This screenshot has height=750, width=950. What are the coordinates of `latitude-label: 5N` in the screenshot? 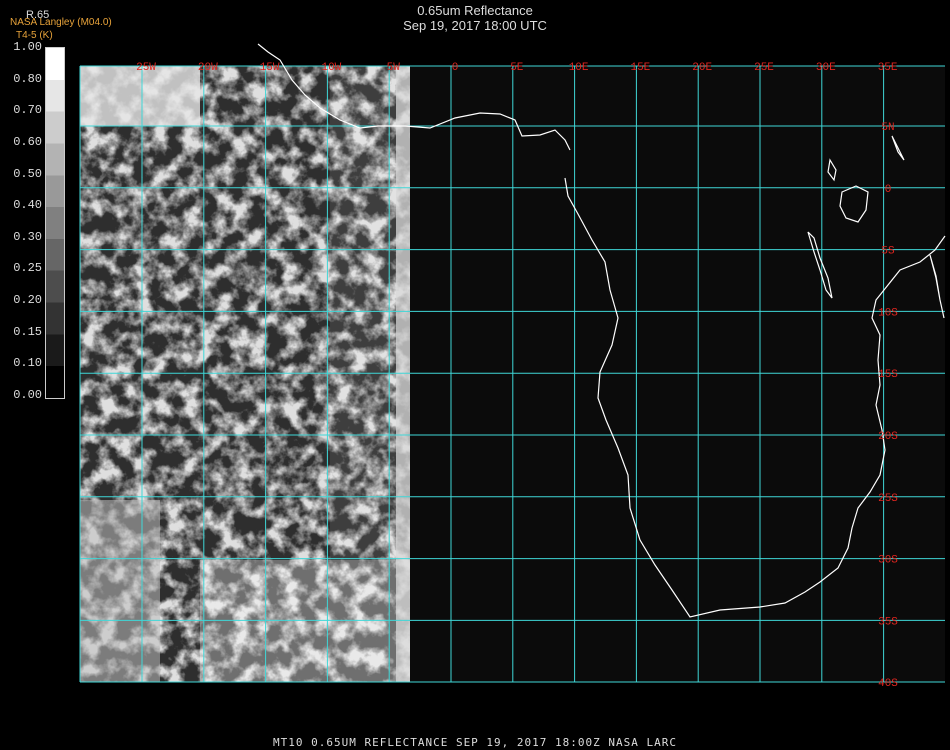 It's located at (887, 128).